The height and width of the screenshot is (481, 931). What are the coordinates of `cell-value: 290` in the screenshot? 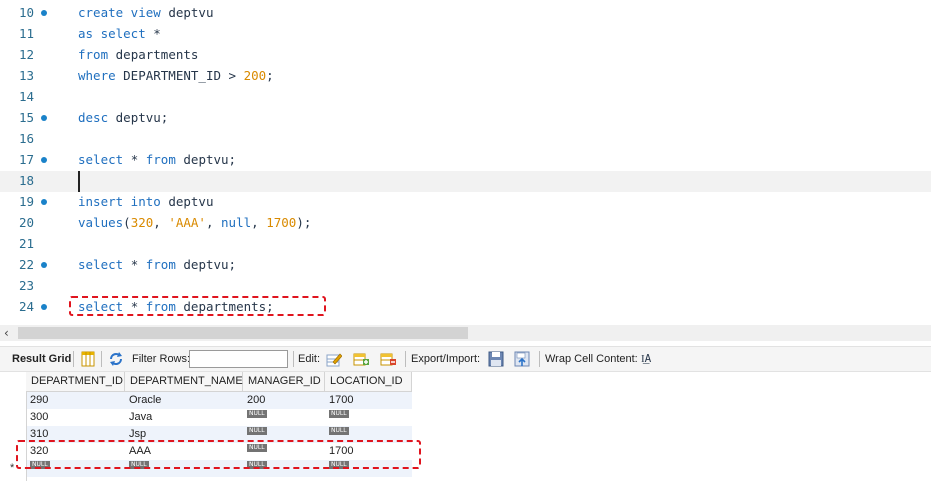 It's located at (39, 400).